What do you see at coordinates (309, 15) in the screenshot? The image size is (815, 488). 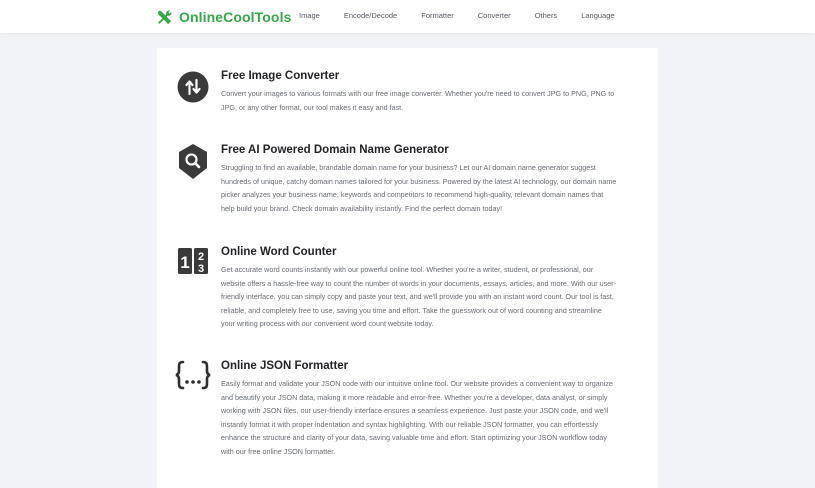 I see `nav-item-image: Image` at bounding box center [309, 15].